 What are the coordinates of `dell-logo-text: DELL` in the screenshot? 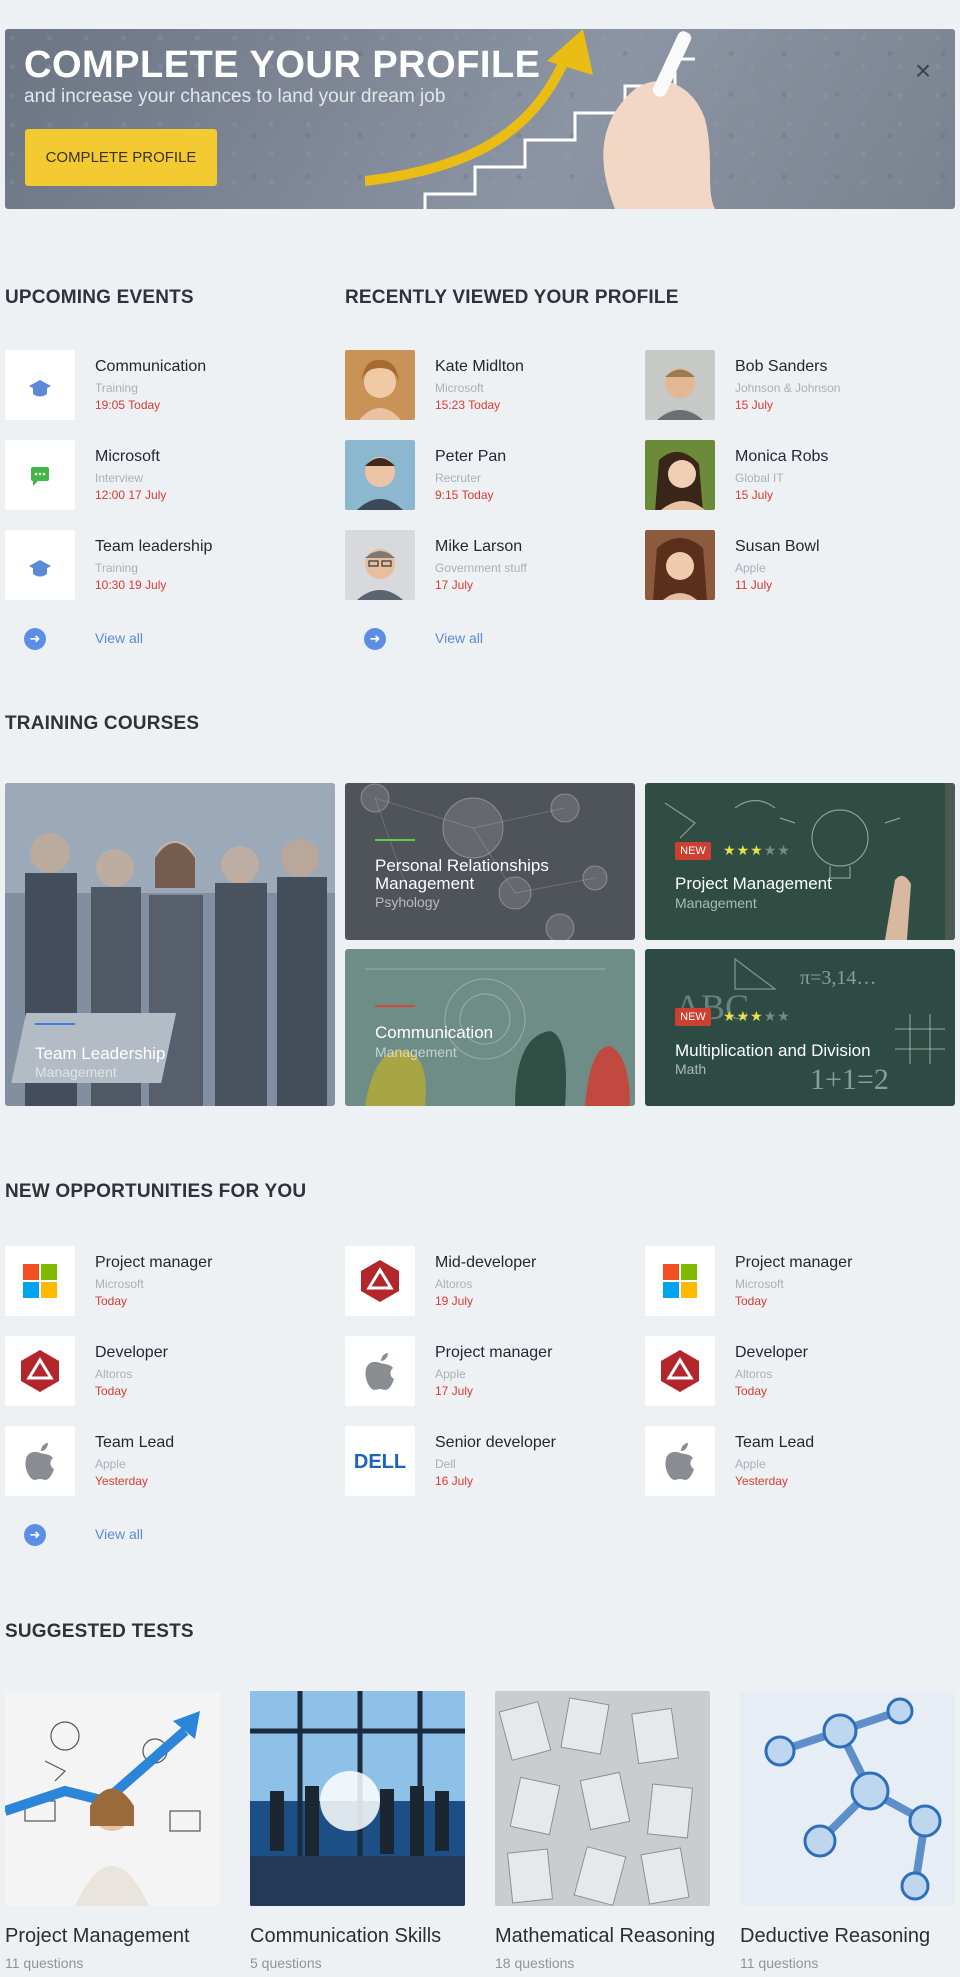 It's located at (380, 1462).